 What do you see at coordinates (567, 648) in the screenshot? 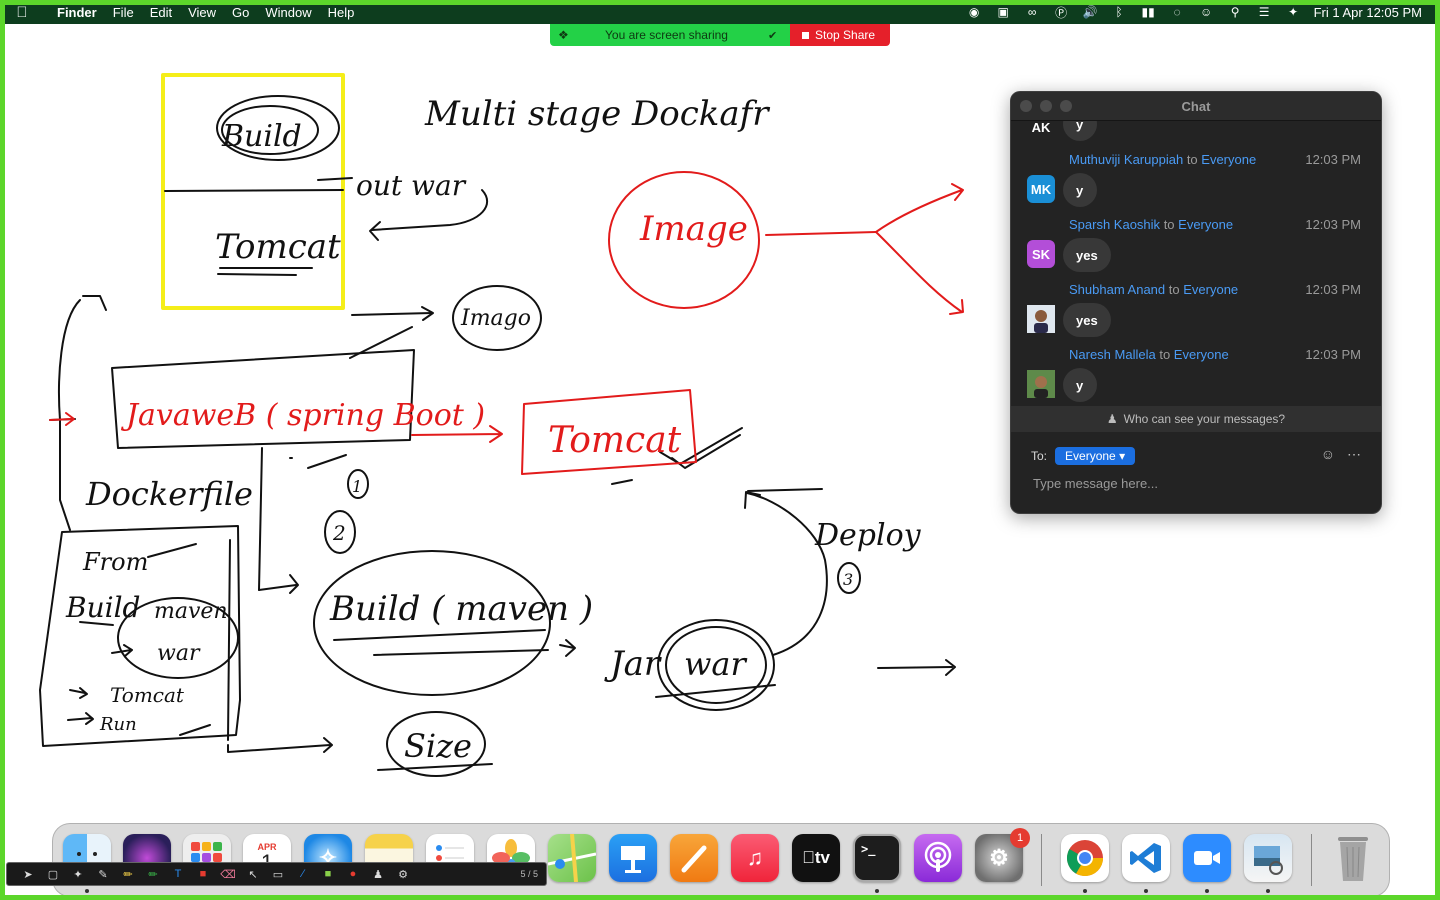
I see `build-maven-arrow` at bounding box center [567, 648].